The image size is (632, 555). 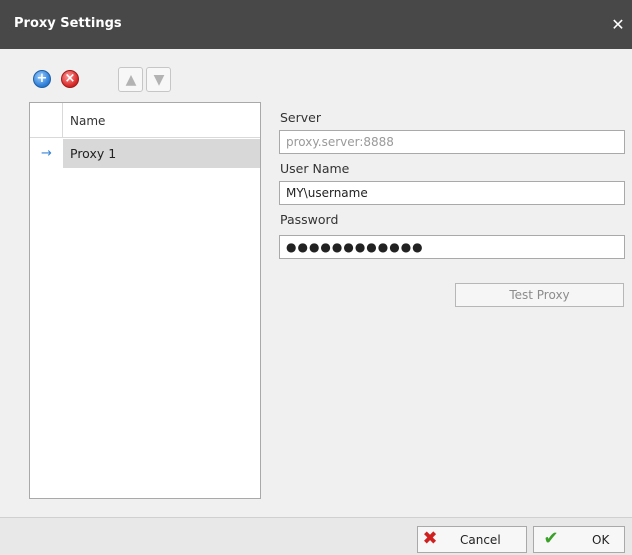 What do you see at coordinates (46, 120) in the screenshot?
I see `row-indicator-header` at bounding box center [46, 120].